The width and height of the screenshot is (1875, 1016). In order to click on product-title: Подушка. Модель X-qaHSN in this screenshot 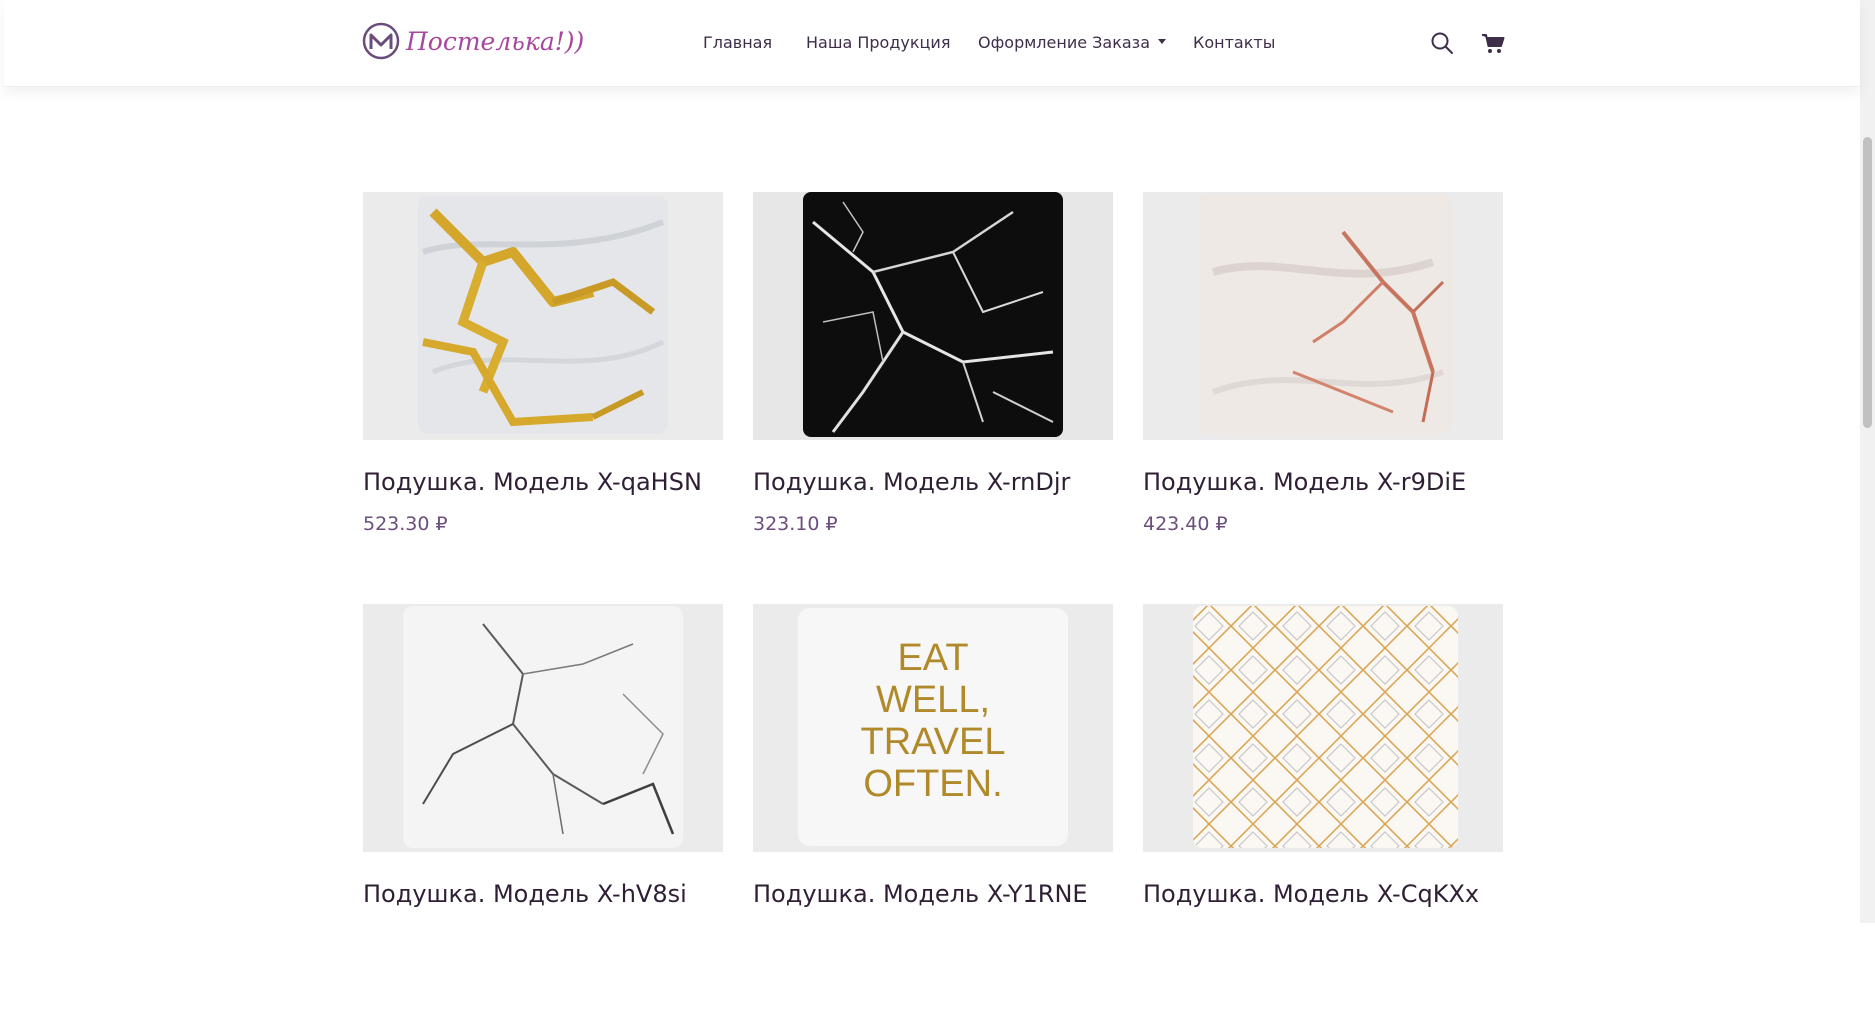, I will do `click(543, 482)`.